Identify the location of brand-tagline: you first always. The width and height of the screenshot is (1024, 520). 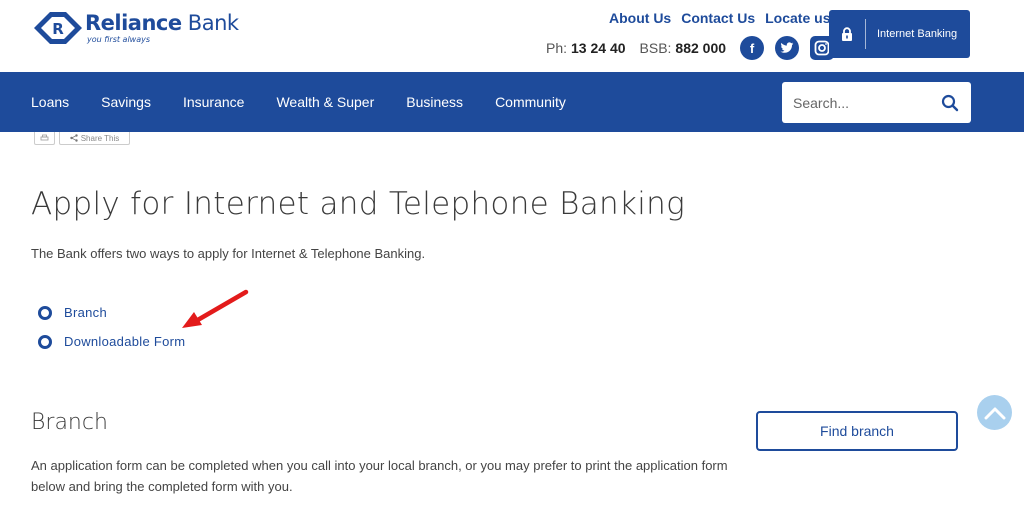
(119, 39).